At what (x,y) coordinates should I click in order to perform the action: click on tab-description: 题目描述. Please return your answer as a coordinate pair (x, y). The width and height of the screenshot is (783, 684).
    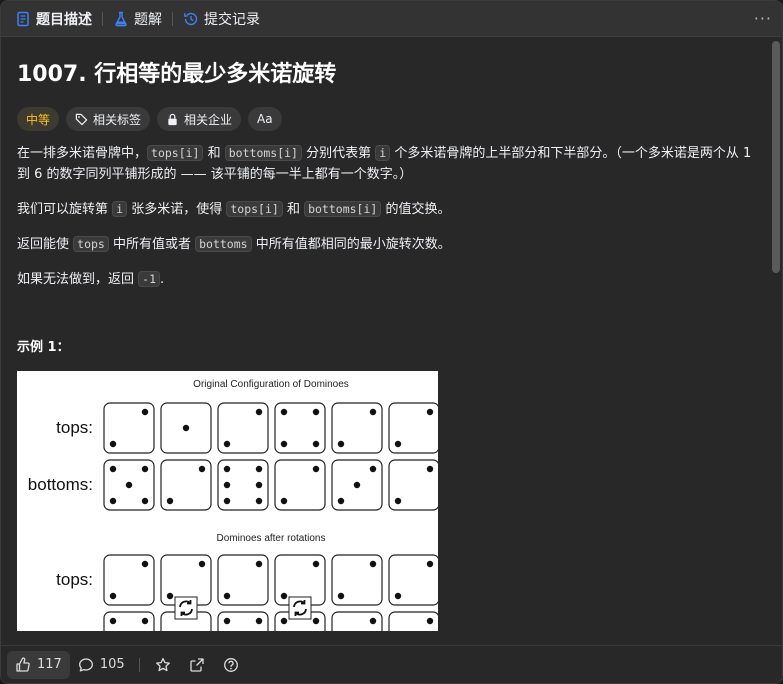
    Looking at the image, I should click on (53, 19).